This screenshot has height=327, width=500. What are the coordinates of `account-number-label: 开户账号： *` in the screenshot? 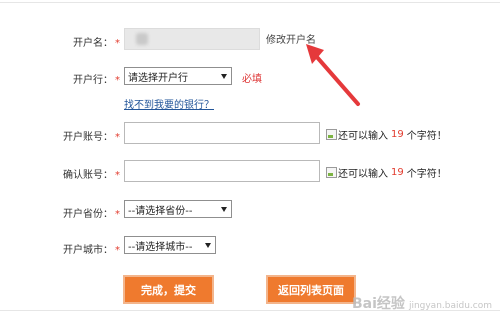 It's located at (81, 135).